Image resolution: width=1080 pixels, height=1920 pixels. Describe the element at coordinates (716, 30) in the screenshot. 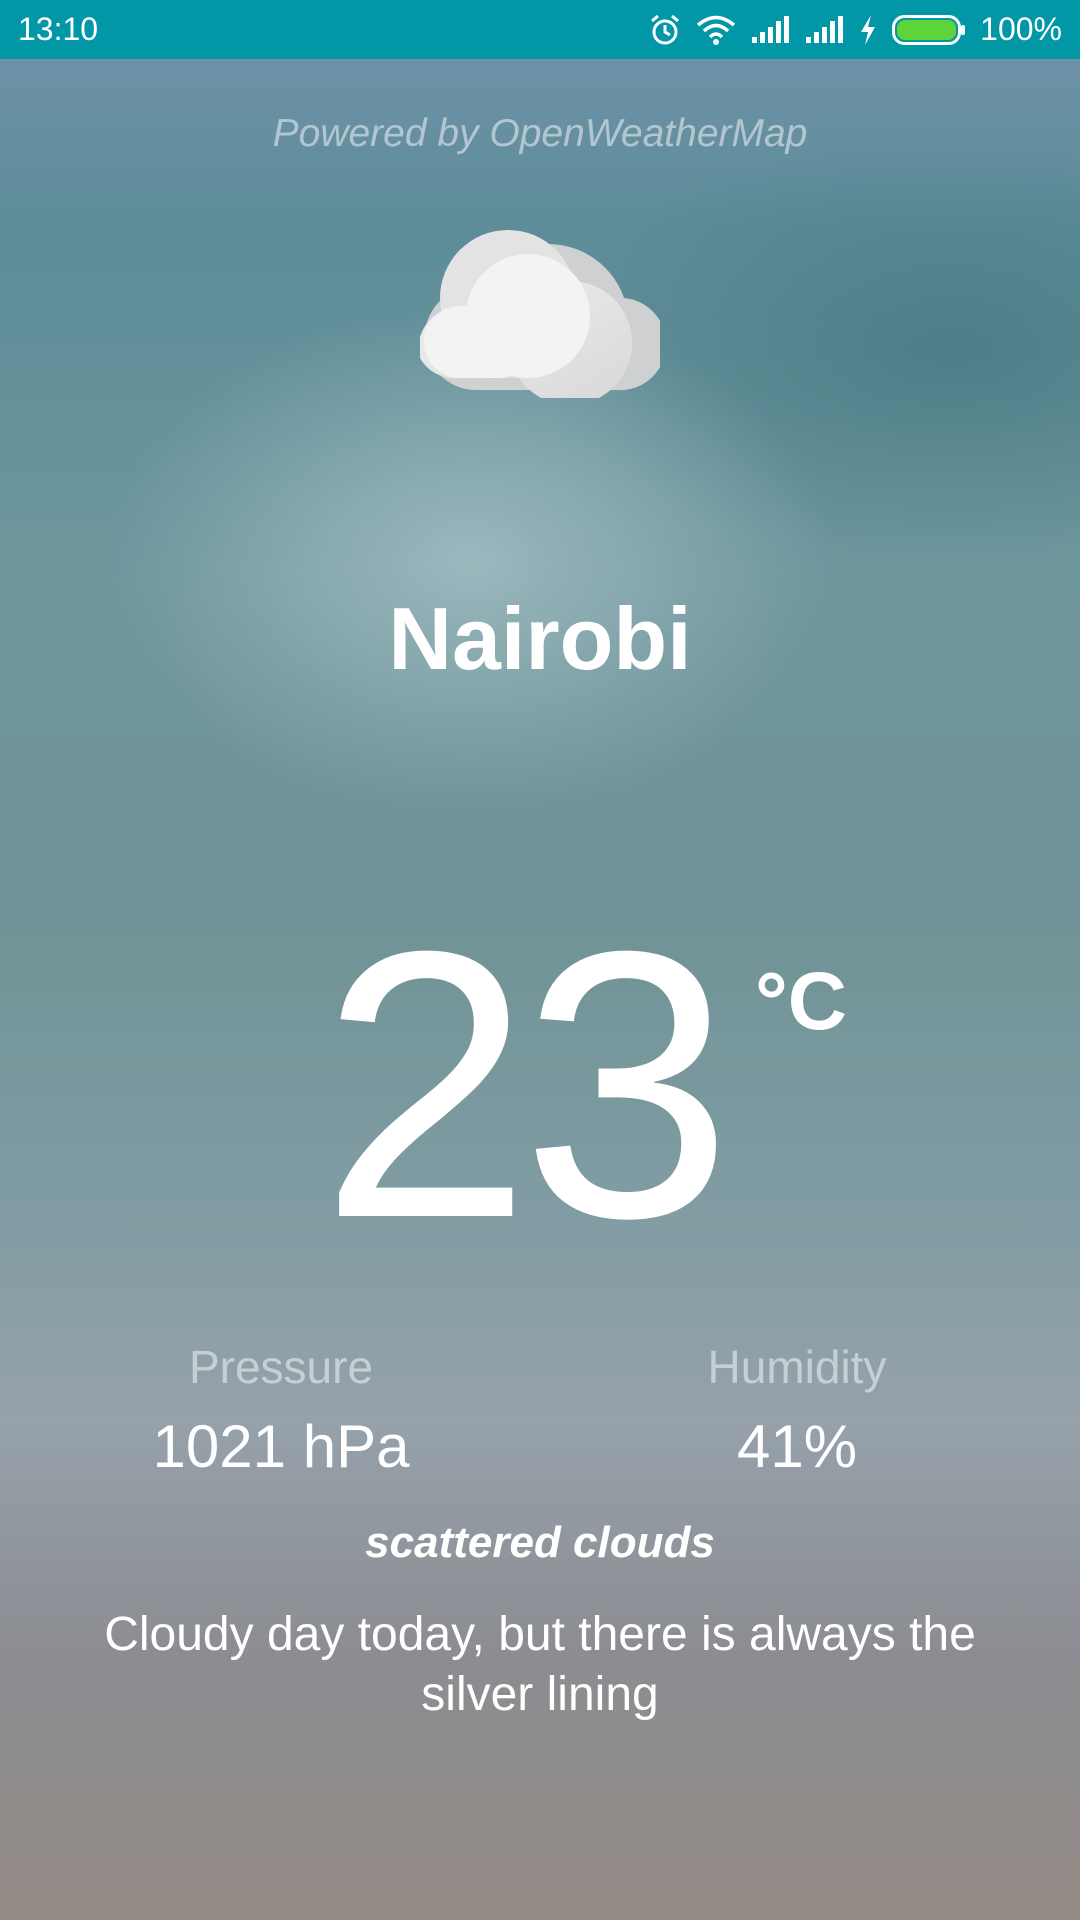

I see `wifi-icon` at that location.